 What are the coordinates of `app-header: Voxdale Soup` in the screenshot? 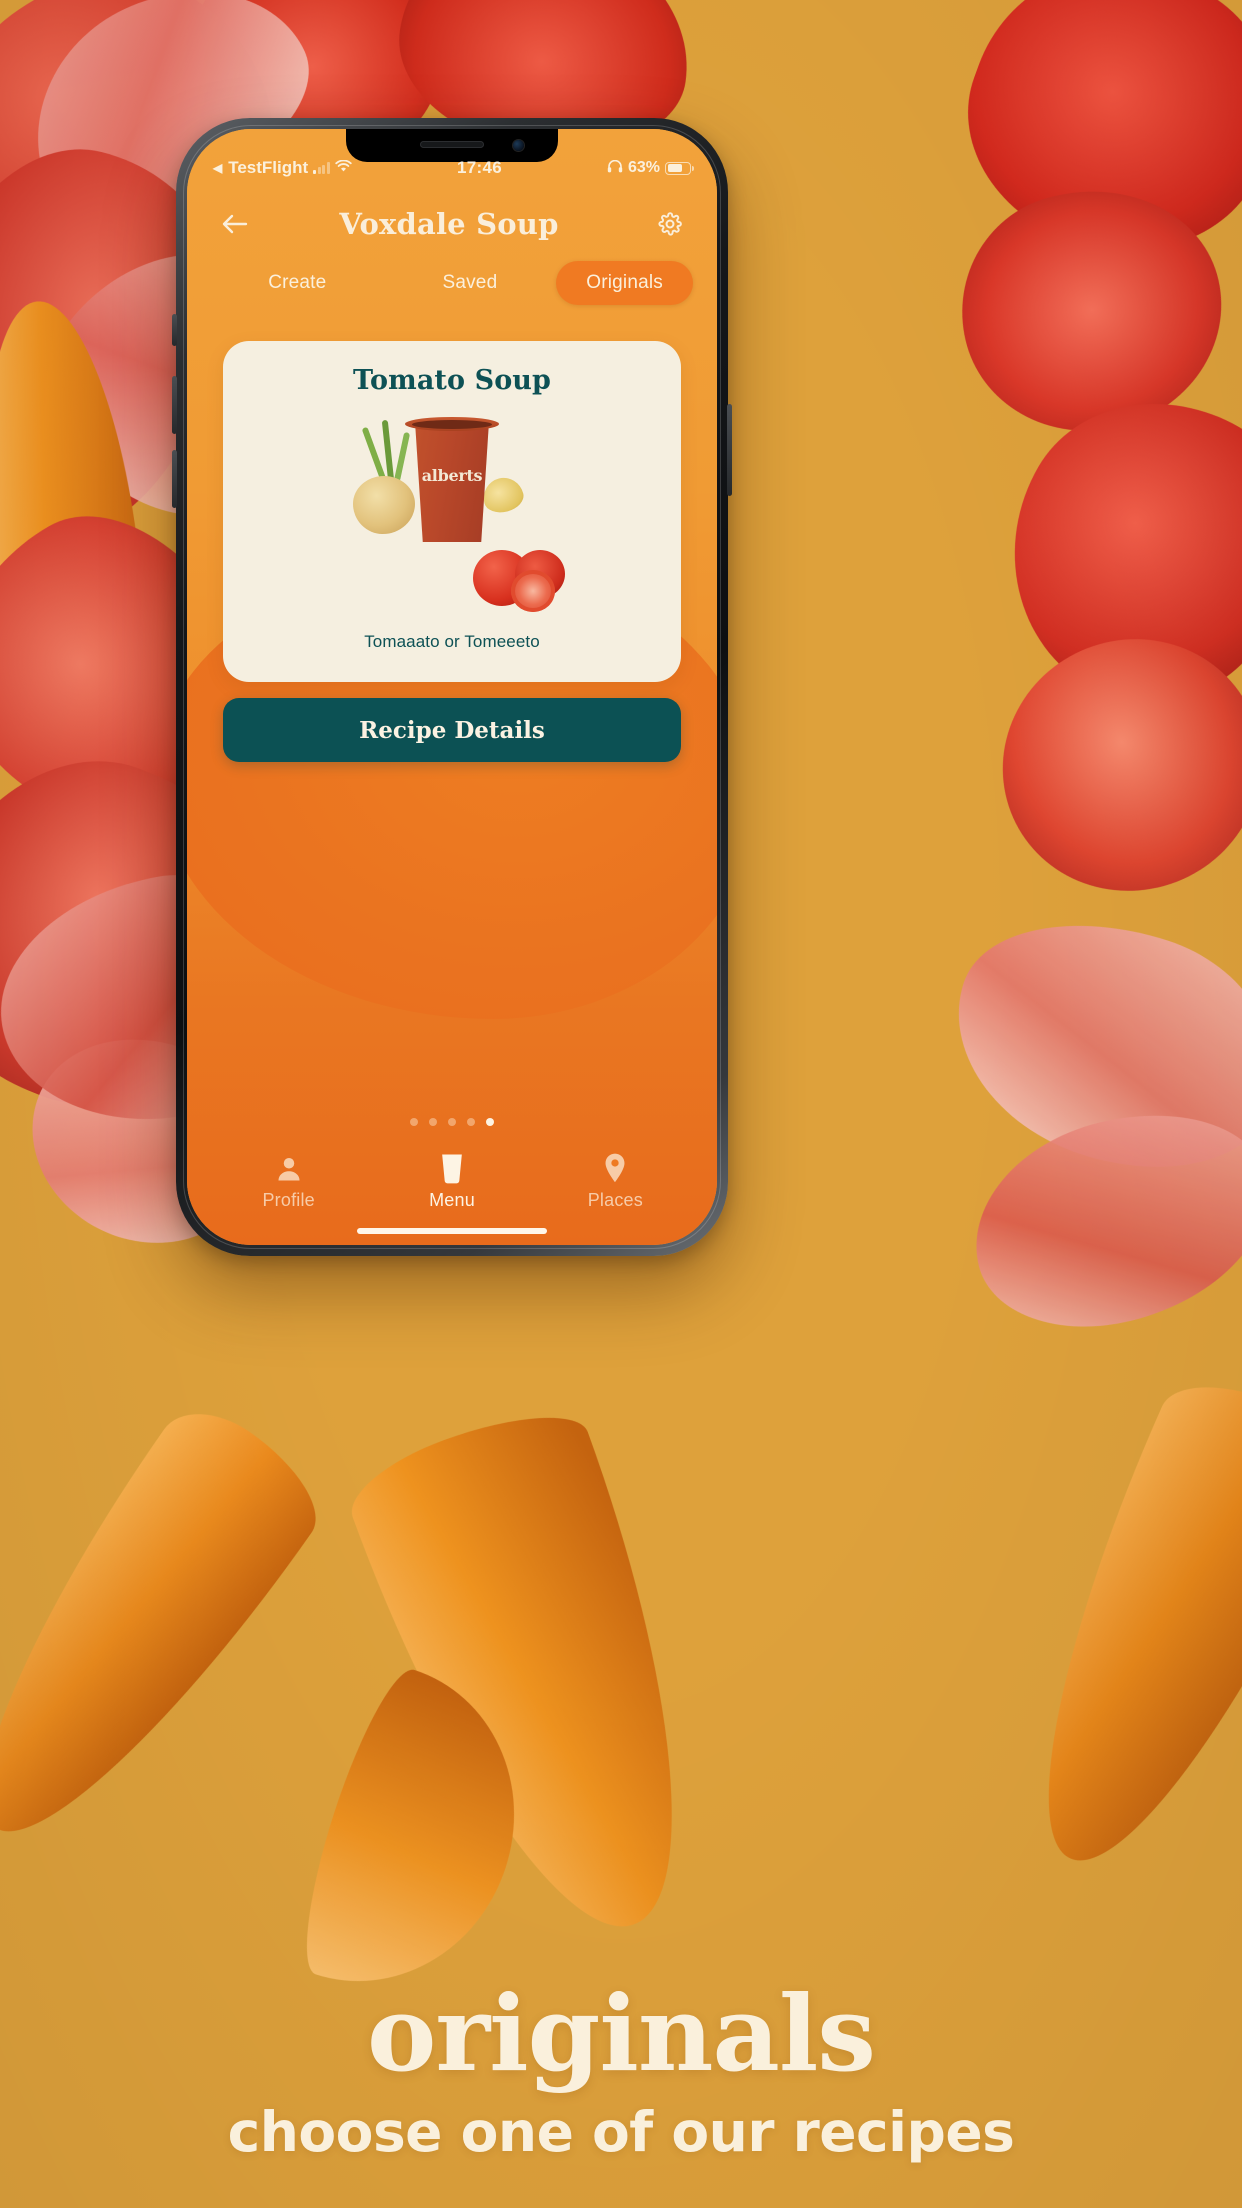 It's located at (452, 213).